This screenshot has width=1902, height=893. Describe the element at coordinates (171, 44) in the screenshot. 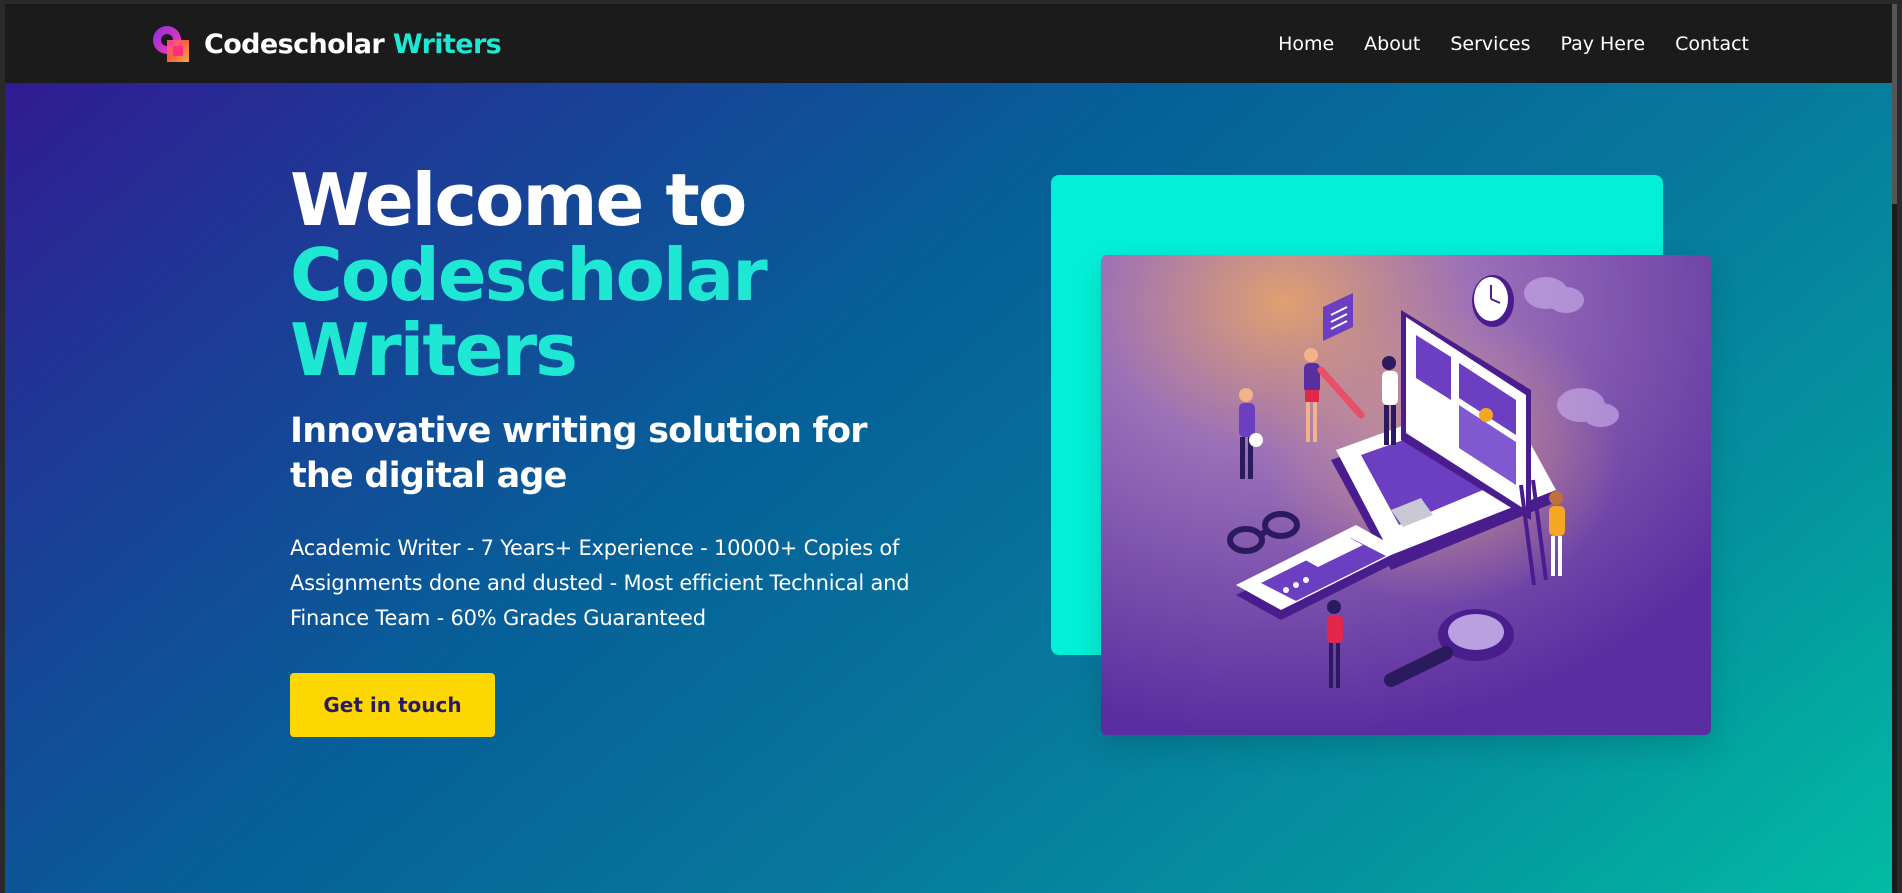

I see `brand-logo-icon` at that location.